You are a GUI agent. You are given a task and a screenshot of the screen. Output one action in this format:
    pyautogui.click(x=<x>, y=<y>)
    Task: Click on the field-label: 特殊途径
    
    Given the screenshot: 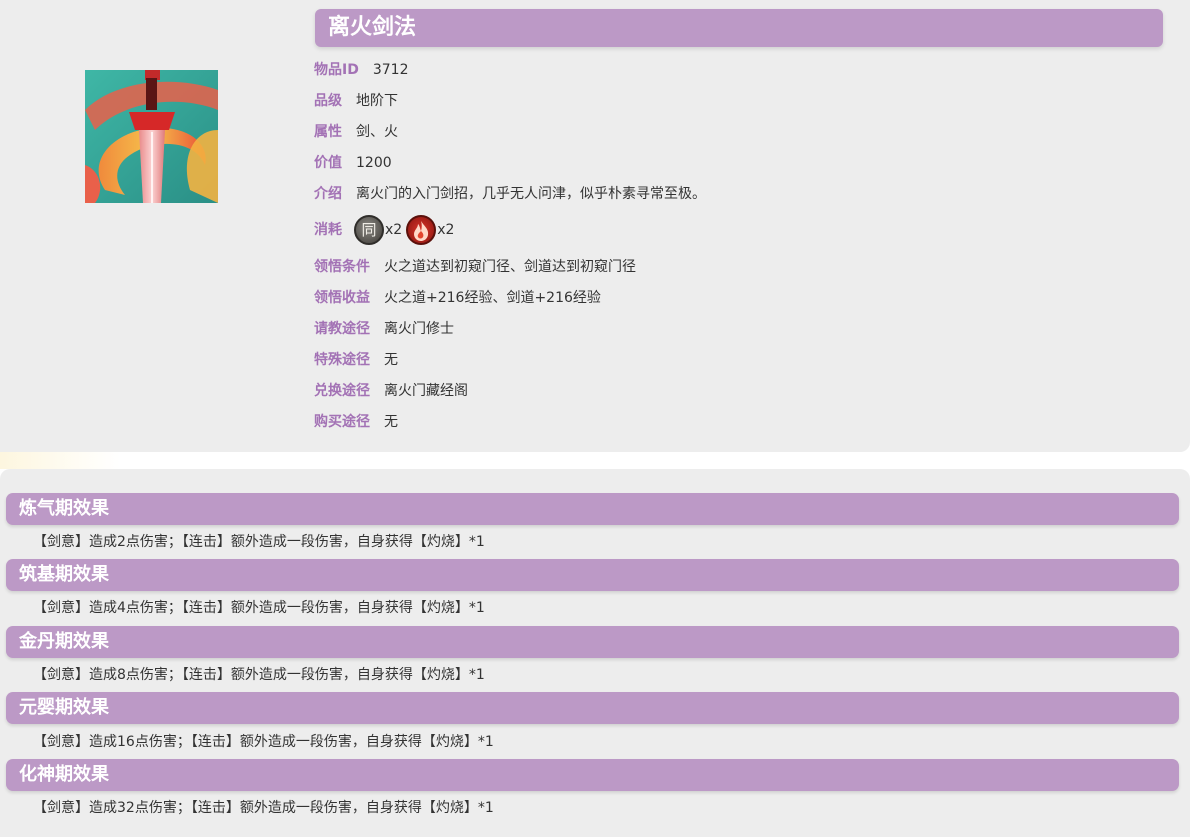 What is the action you would take?
    pyautogui.click(x=342, y=360)
    